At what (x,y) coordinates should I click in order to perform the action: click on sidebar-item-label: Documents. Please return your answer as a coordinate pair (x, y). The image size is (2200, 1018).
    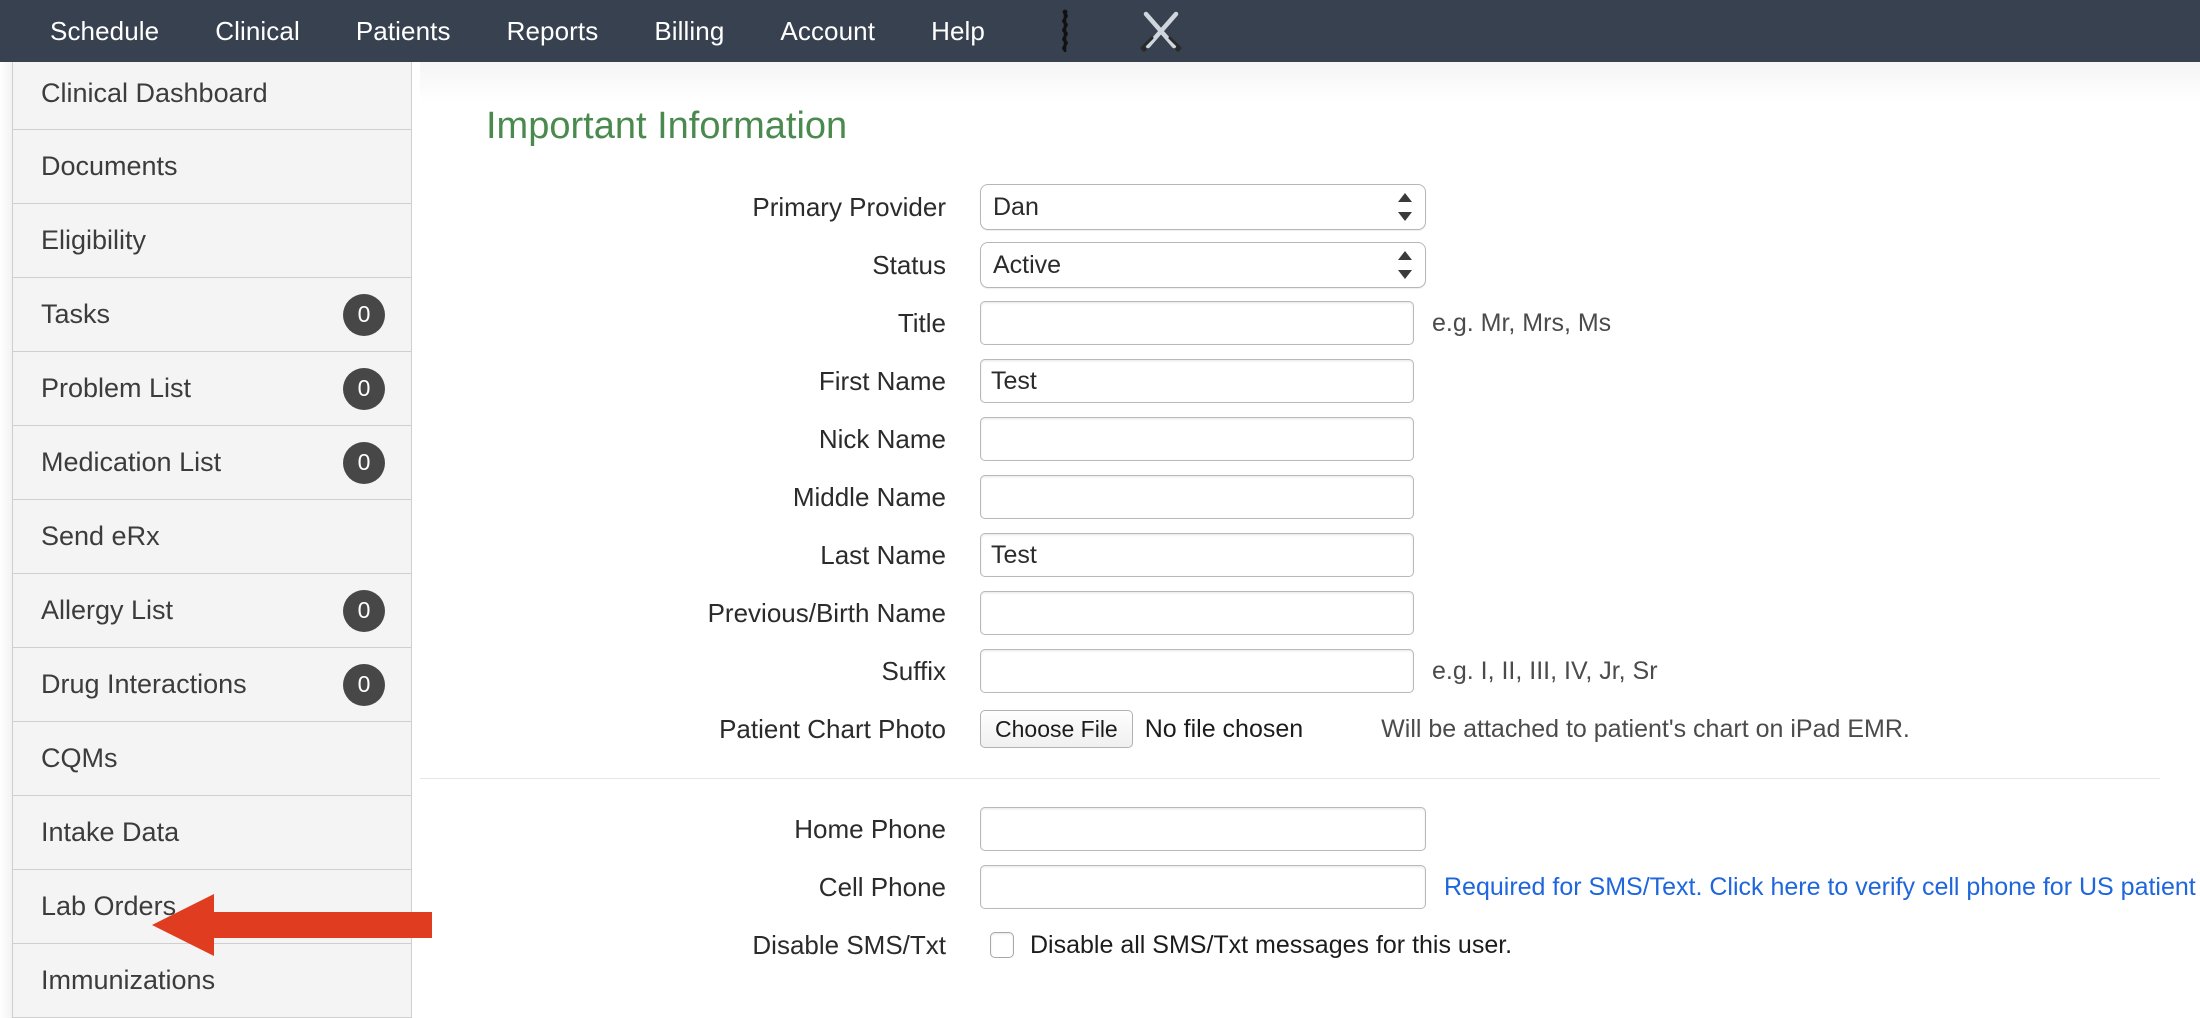
    Looking at the image, I should click on (109, 166).